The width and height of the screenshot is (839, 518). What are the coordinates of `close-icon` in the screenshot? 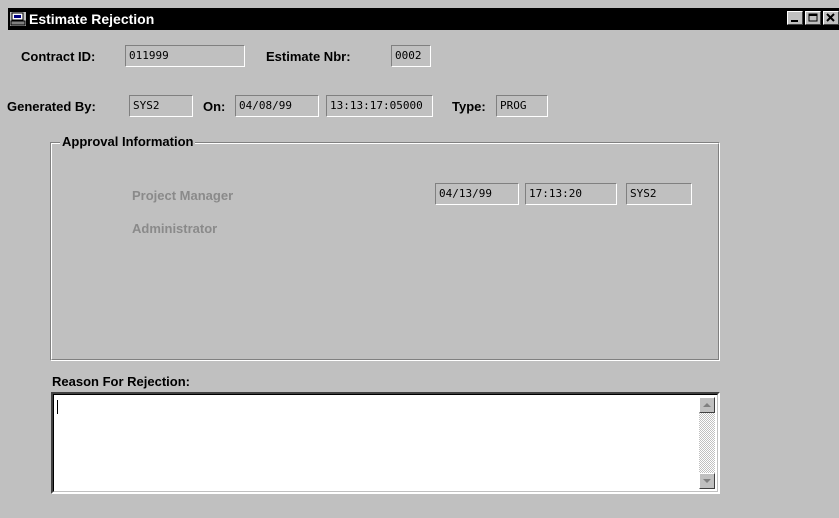 It's located at (830, 17).